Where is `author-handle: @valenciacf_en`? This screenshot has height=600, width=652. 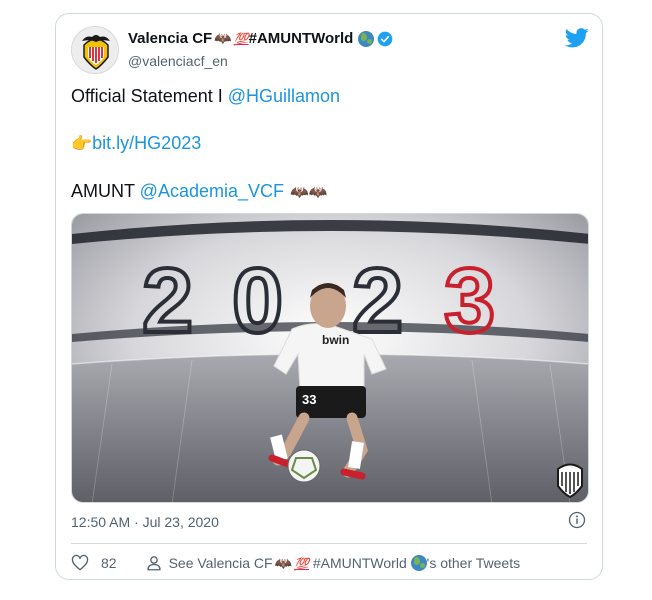
author-handle: @valenciacf_en is located at coordinates (178, 61).